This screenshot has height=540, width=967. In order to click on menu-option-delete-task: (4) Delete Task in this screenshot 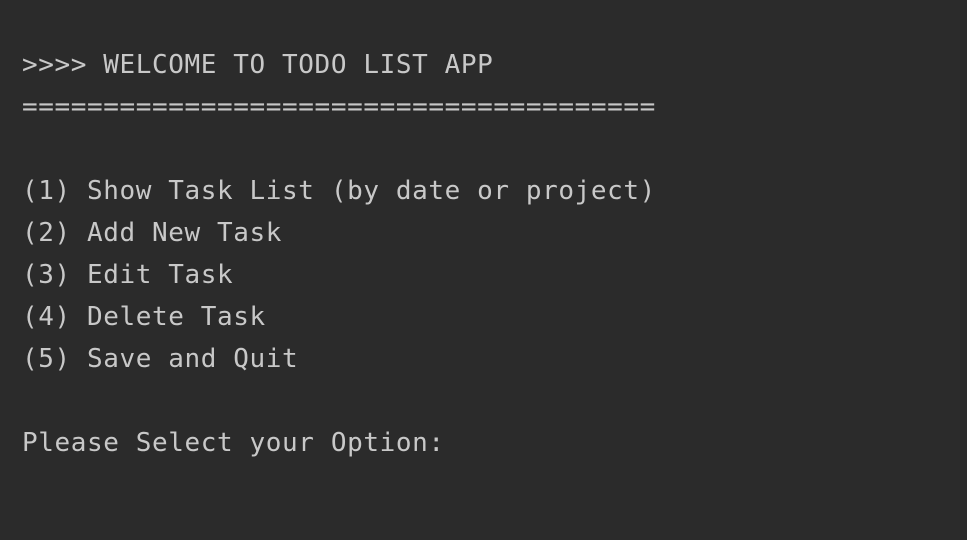, I will do `click(144, 317)`.